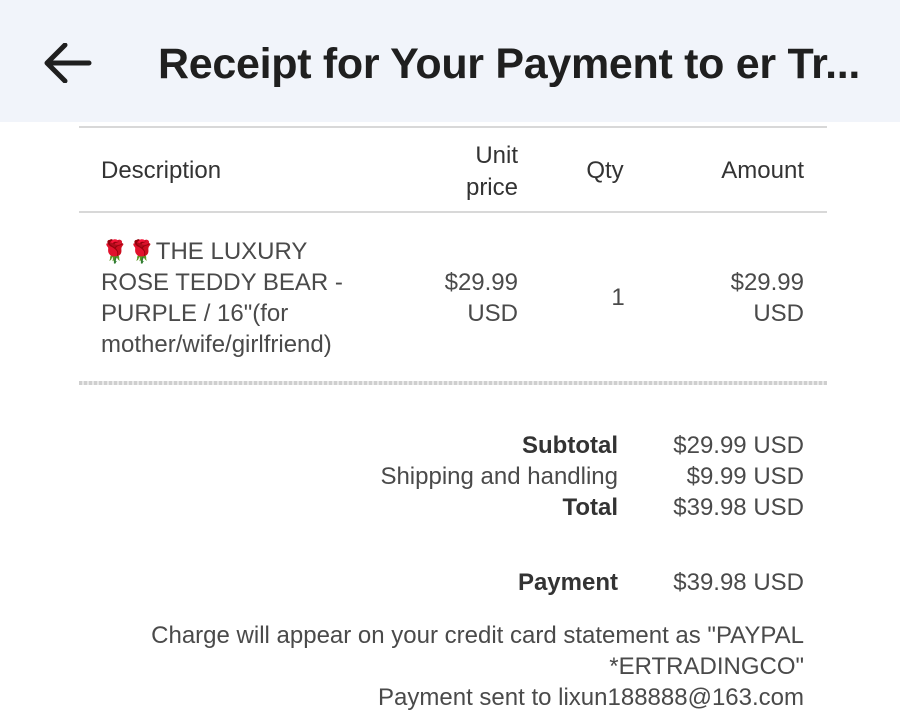 Image resolution: width=900 pixels, height=715 pixels. What do you see at coordinates (128, 251) in the screenshot?
I see `rose-emoji-icon: 🌹🌹` at bounding box center [128, 251].